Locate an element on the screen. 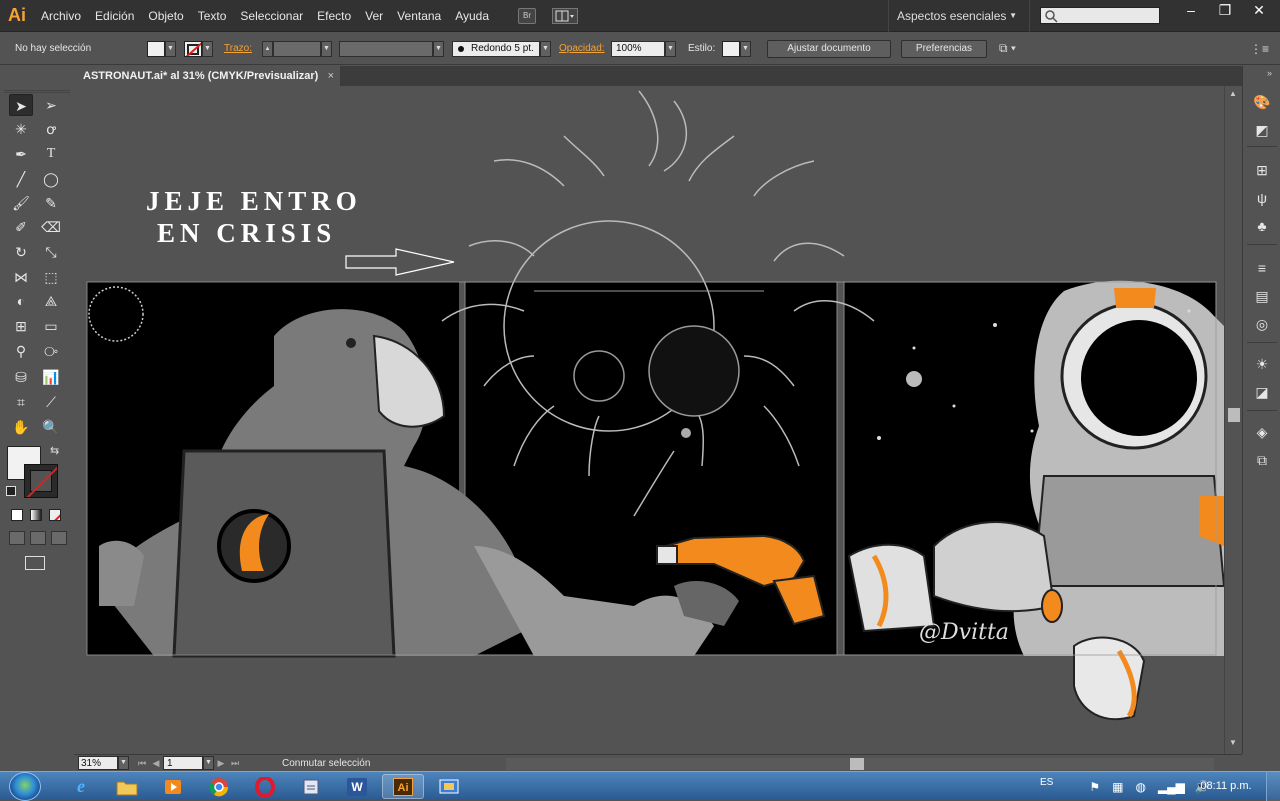  layers-panel-icon: ◈ is located at coordinates (1262, 432).